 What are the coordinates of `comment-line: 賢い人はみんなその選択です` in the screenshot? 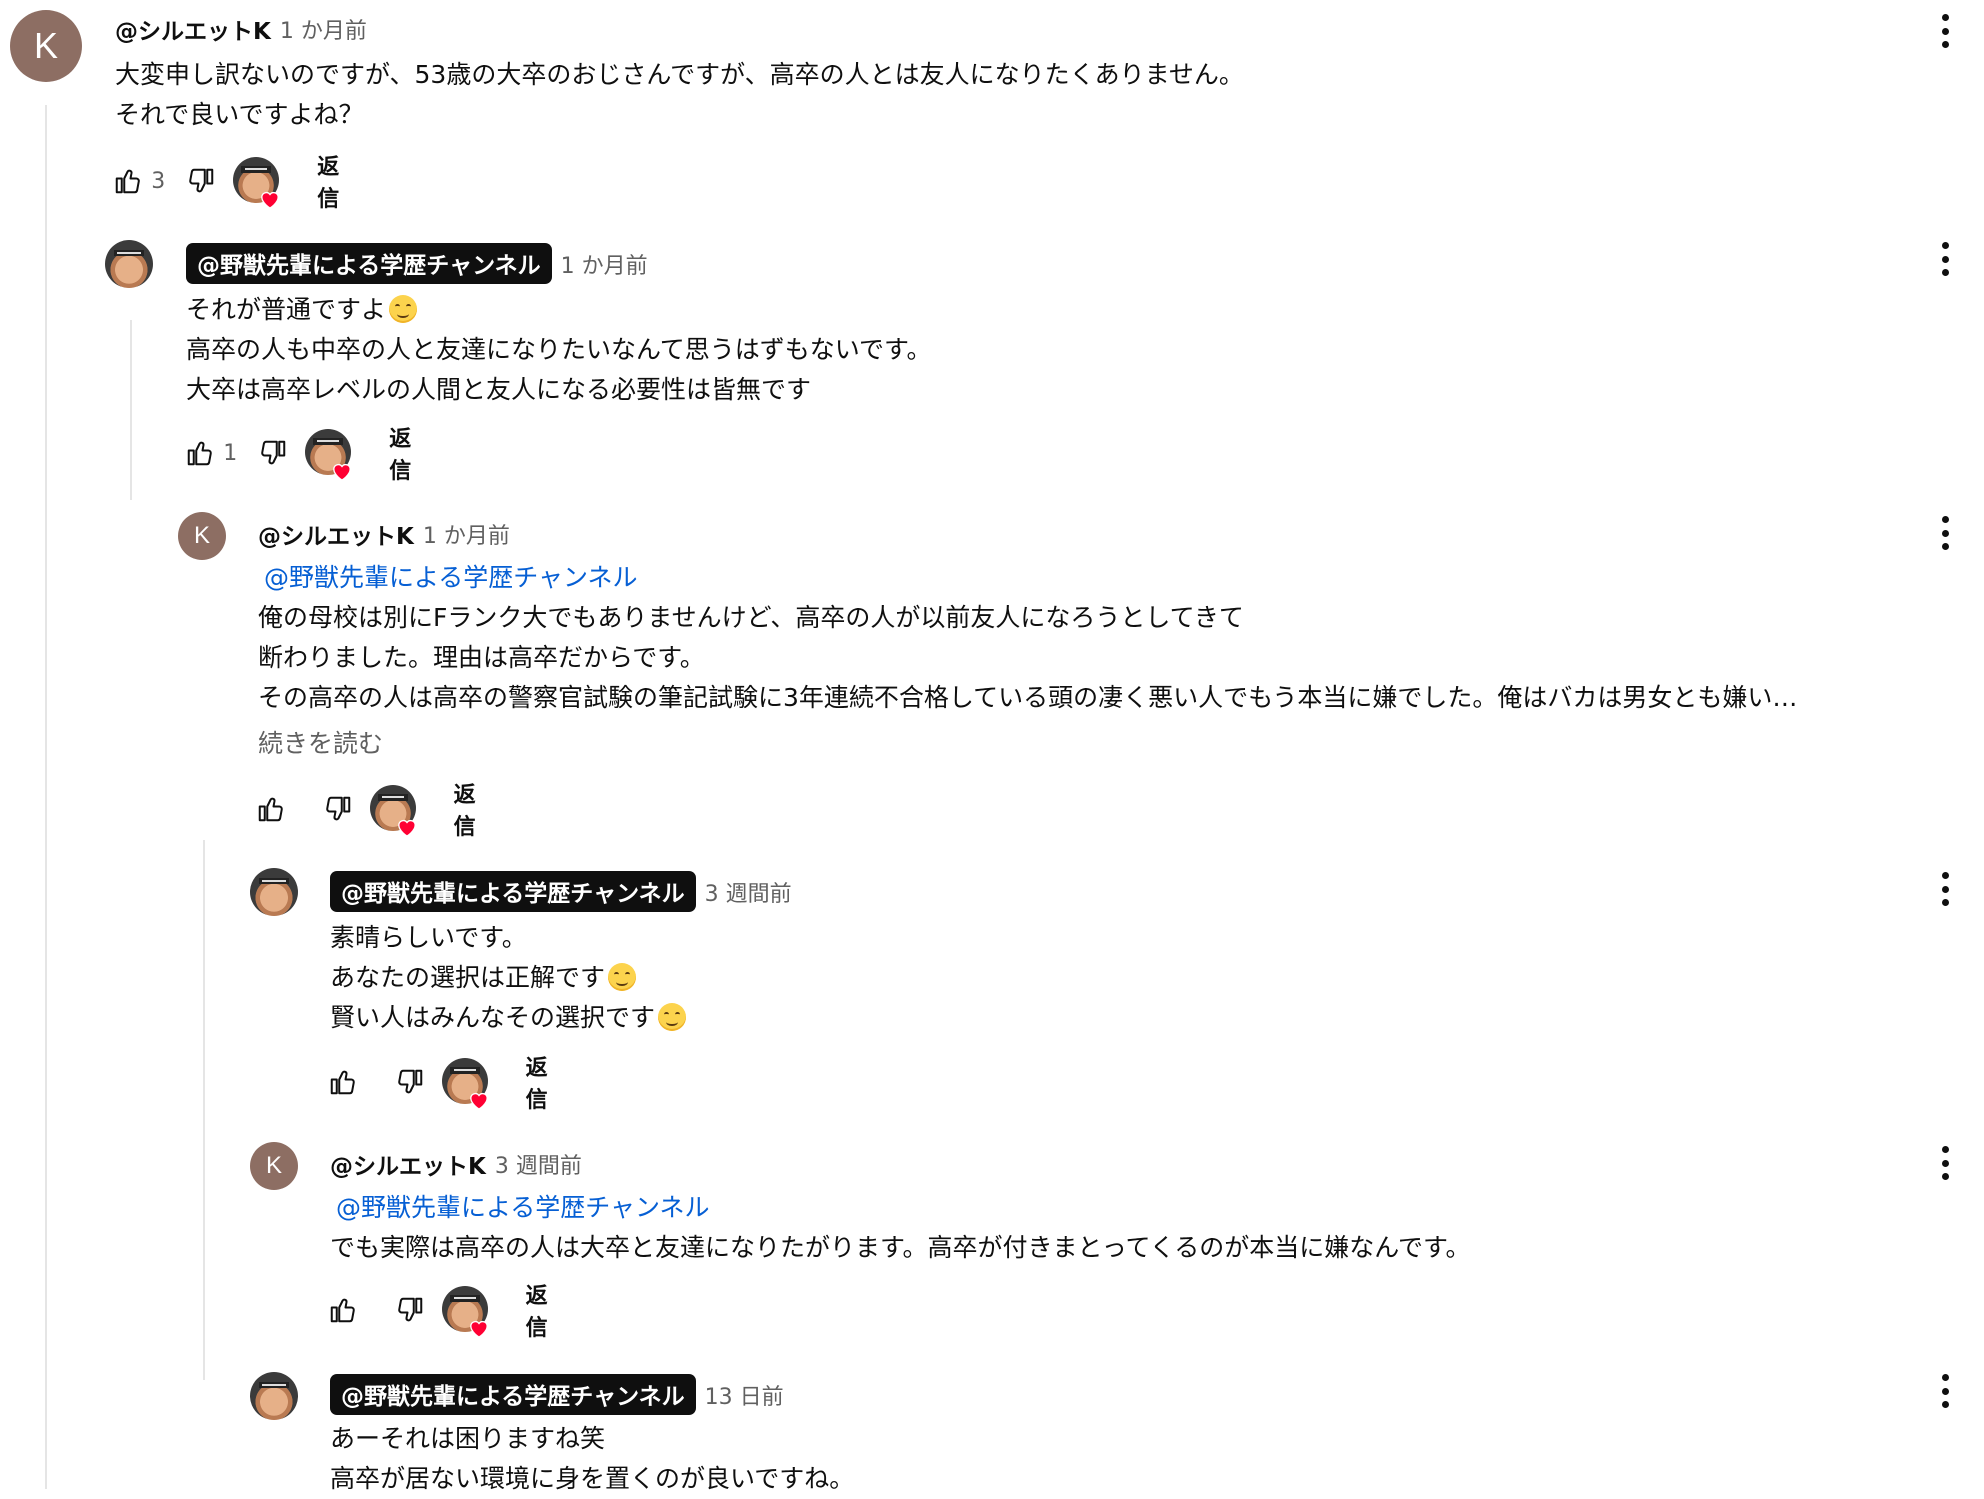 It's located at (508, 1018).